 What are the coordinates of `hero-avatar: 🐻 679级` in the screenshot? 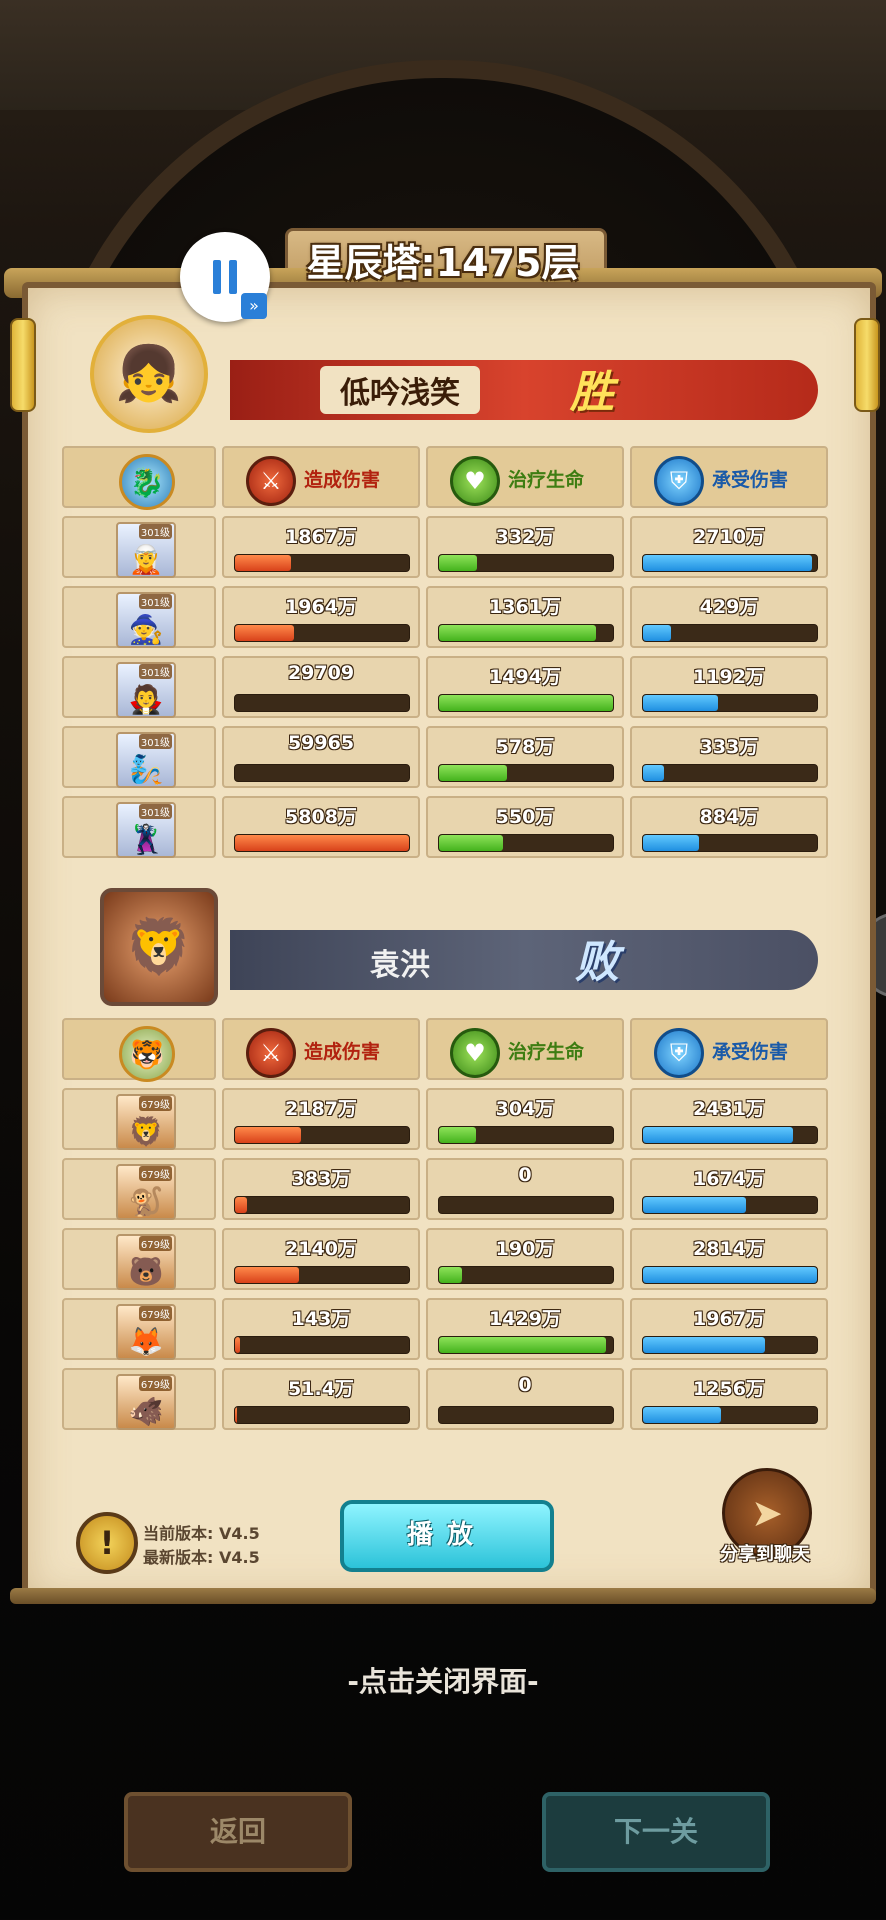 It's located at (146, 1262).